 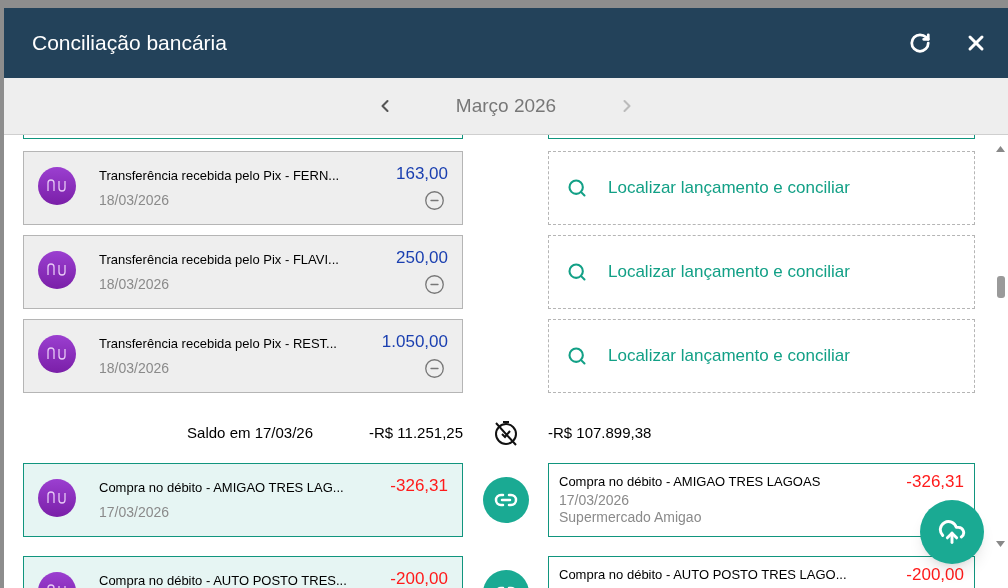 I want to click on entry-amount: 250,00, so click(x=422, y=258).